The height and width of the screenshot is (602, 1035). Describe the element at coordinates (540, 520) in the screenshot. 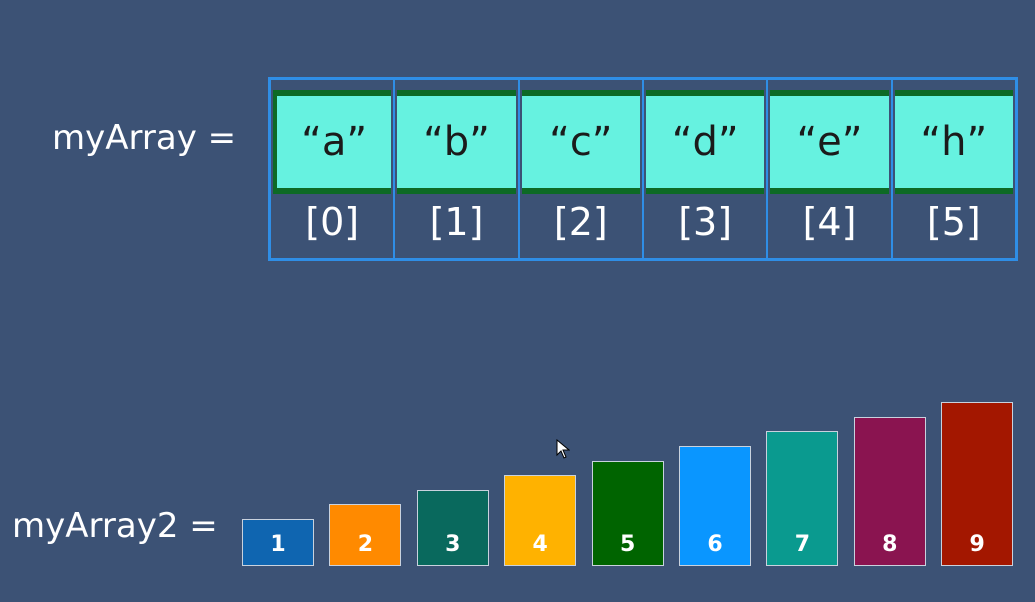

I see `value-bar: 4` at that location.